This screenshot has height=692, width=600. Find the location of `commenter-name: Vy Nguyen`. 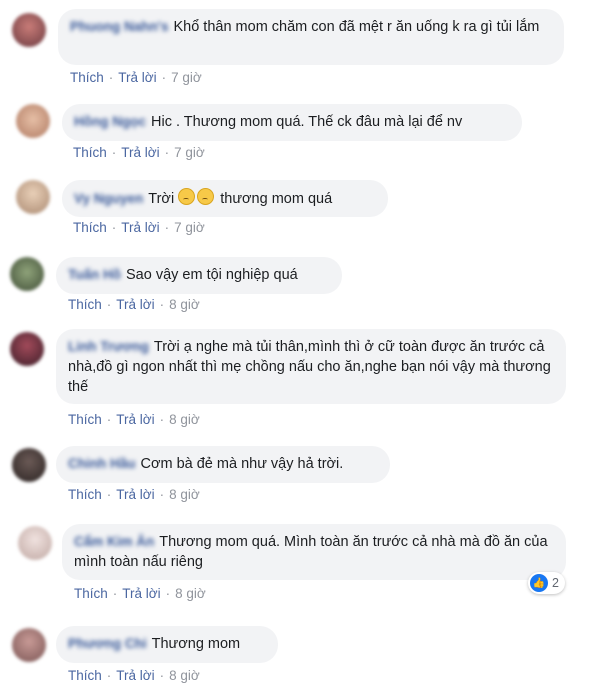

commenter-name: Vy Nguyen is located at coordinates (108, 199).